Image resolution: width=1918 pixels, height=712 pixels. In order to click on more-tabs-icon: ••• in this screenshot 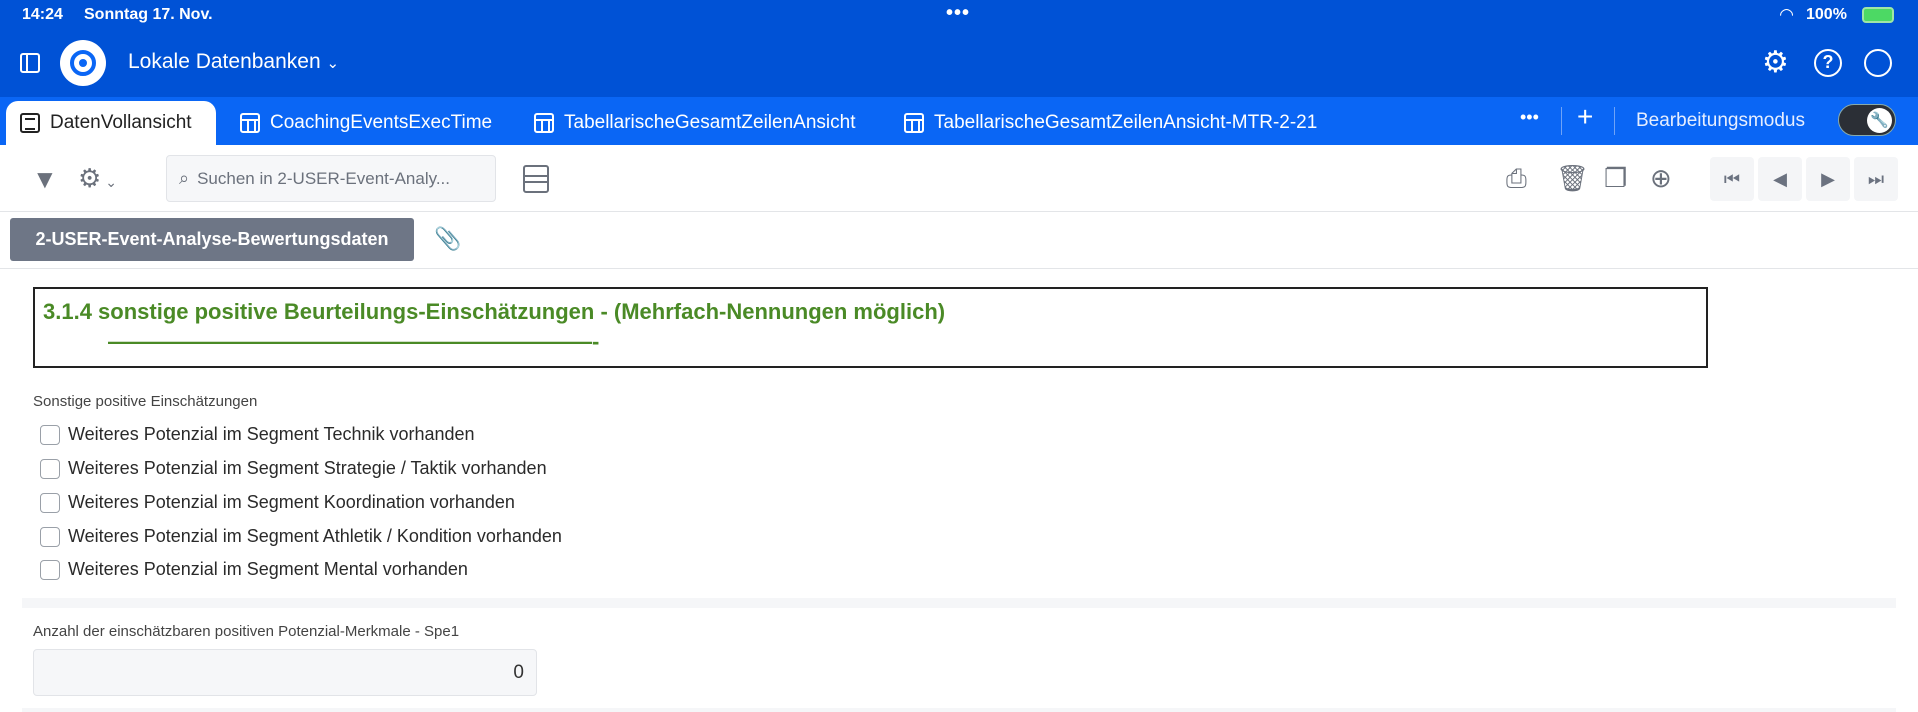, I will do `click(1529, 117)`.